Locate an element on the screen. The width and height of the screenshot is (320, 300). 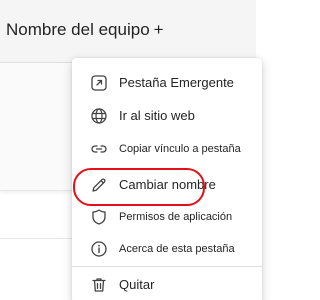
team-name: Nombre del equipo is located at coordinates (78, 29).